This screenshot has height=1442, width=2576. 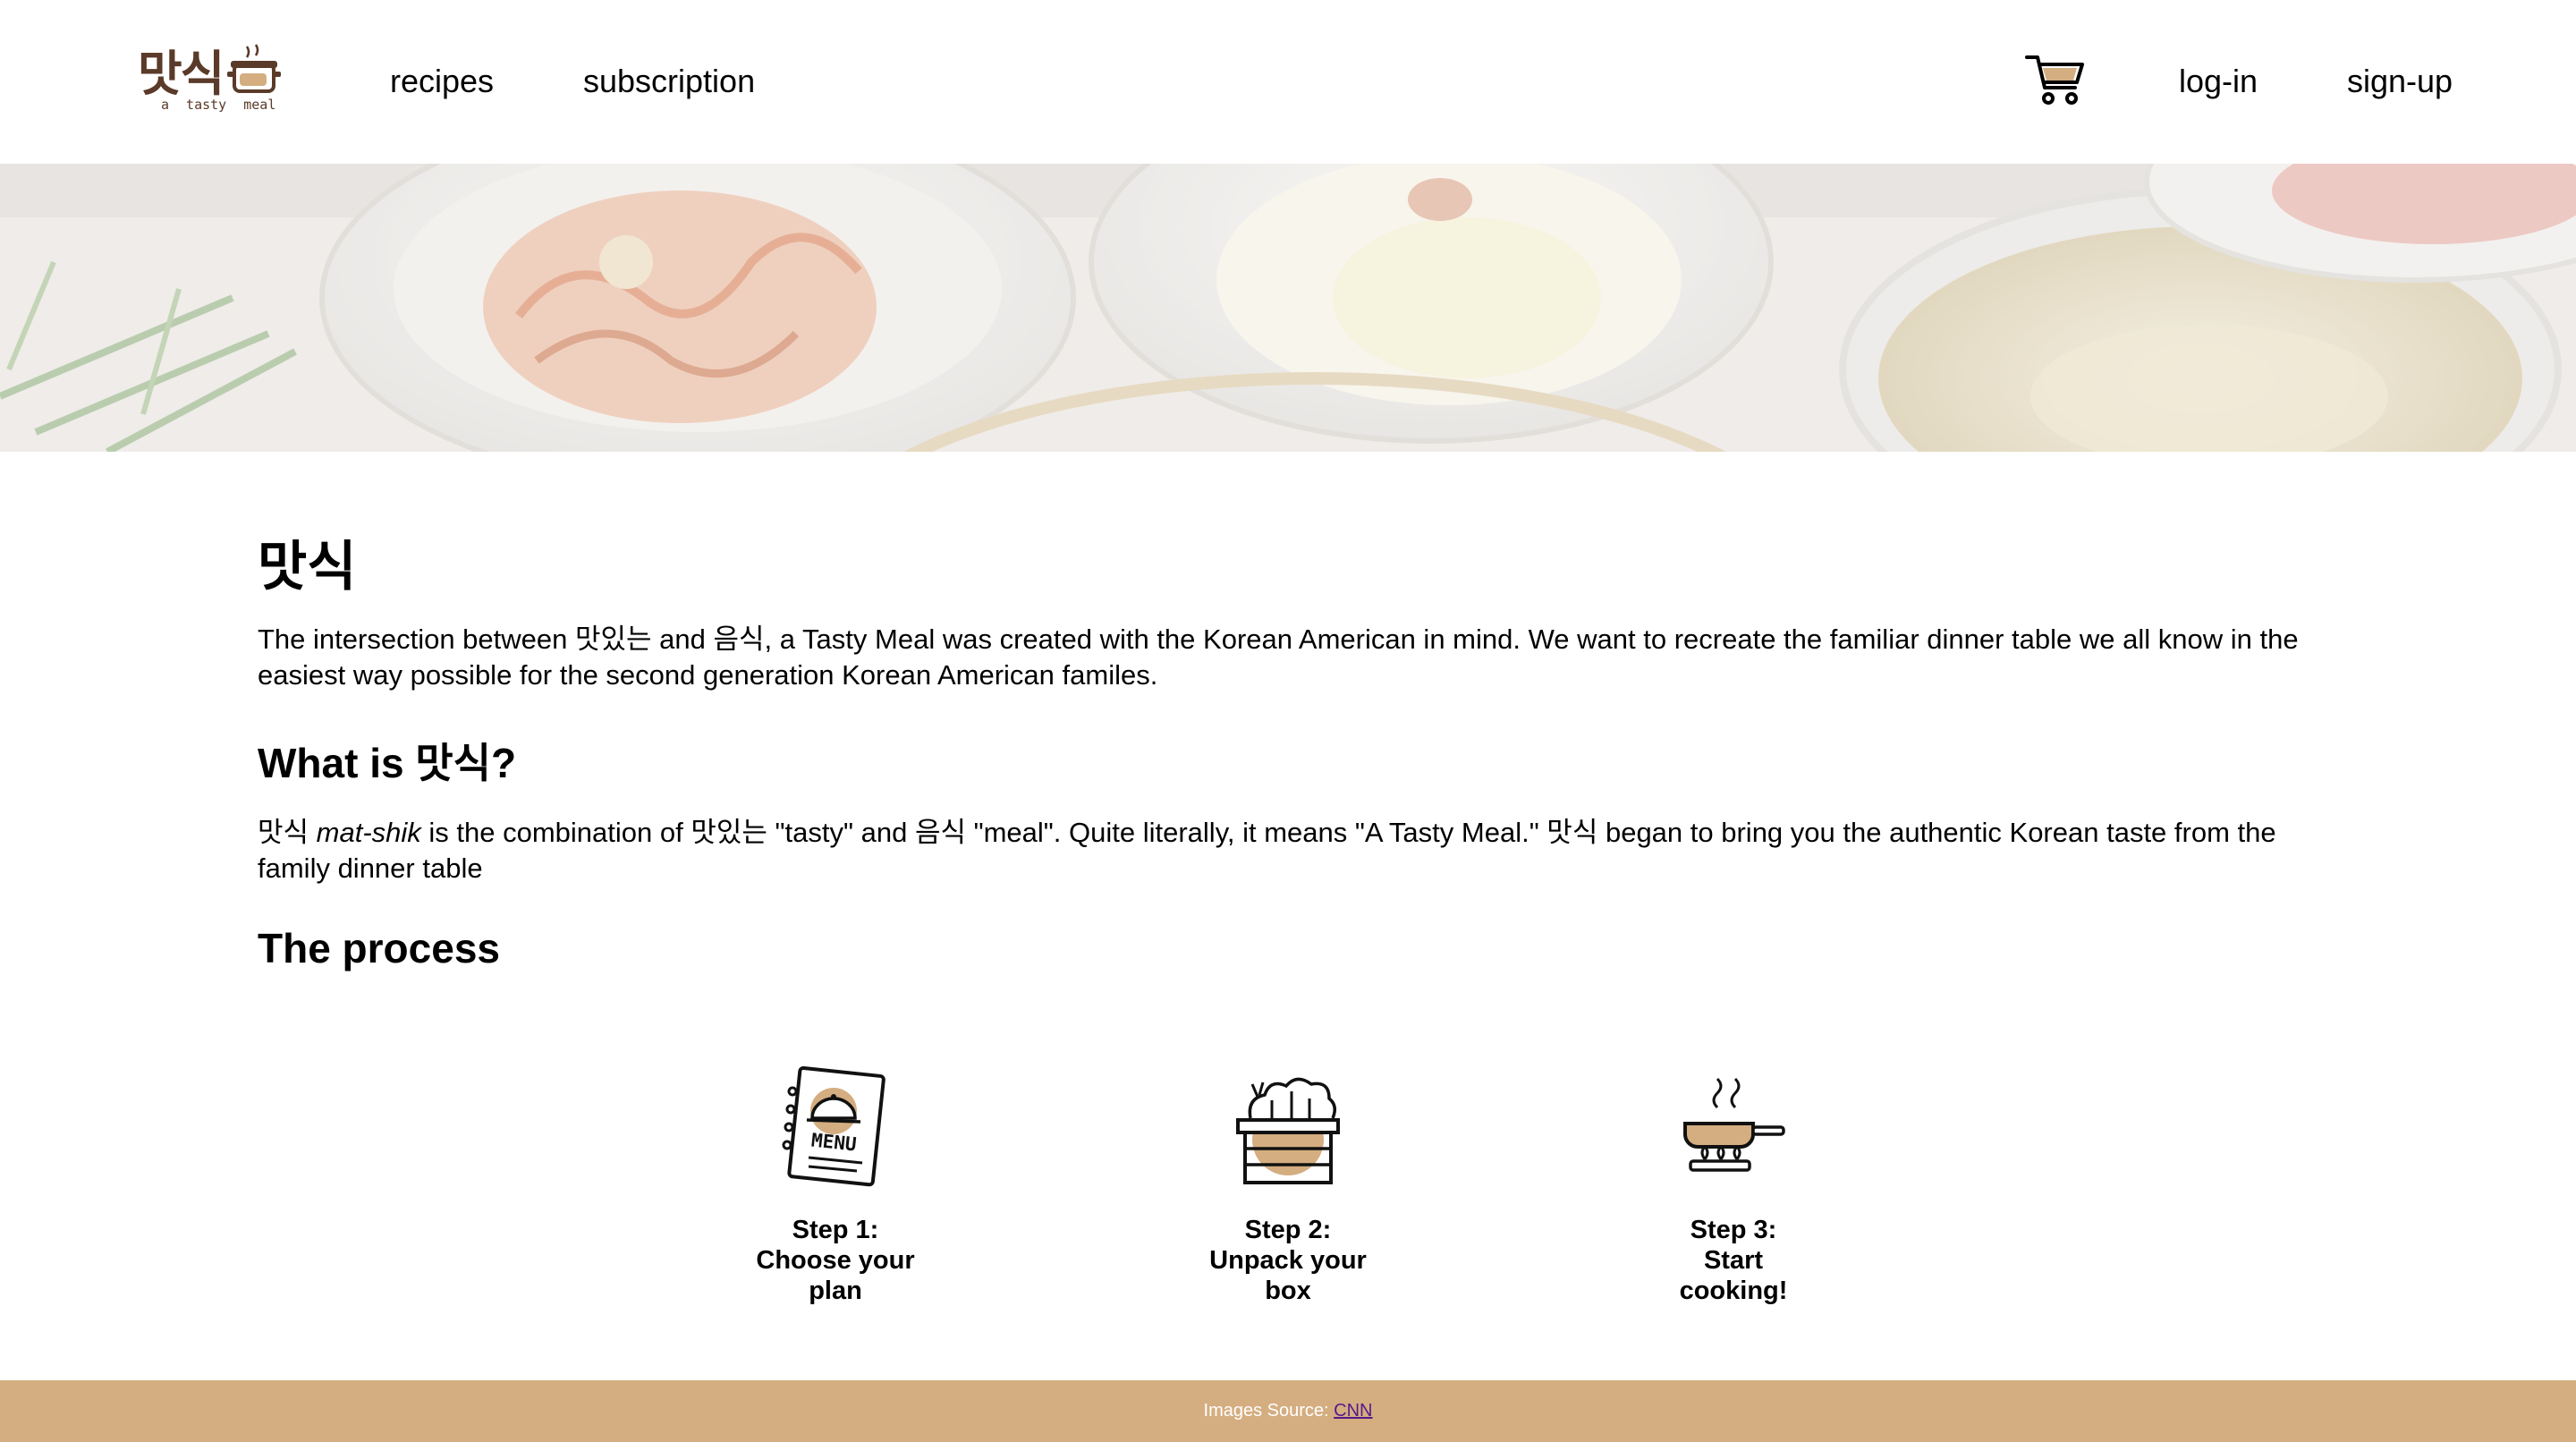 I want to click on menu-icon: MENU, so click(x=834, y=1126).